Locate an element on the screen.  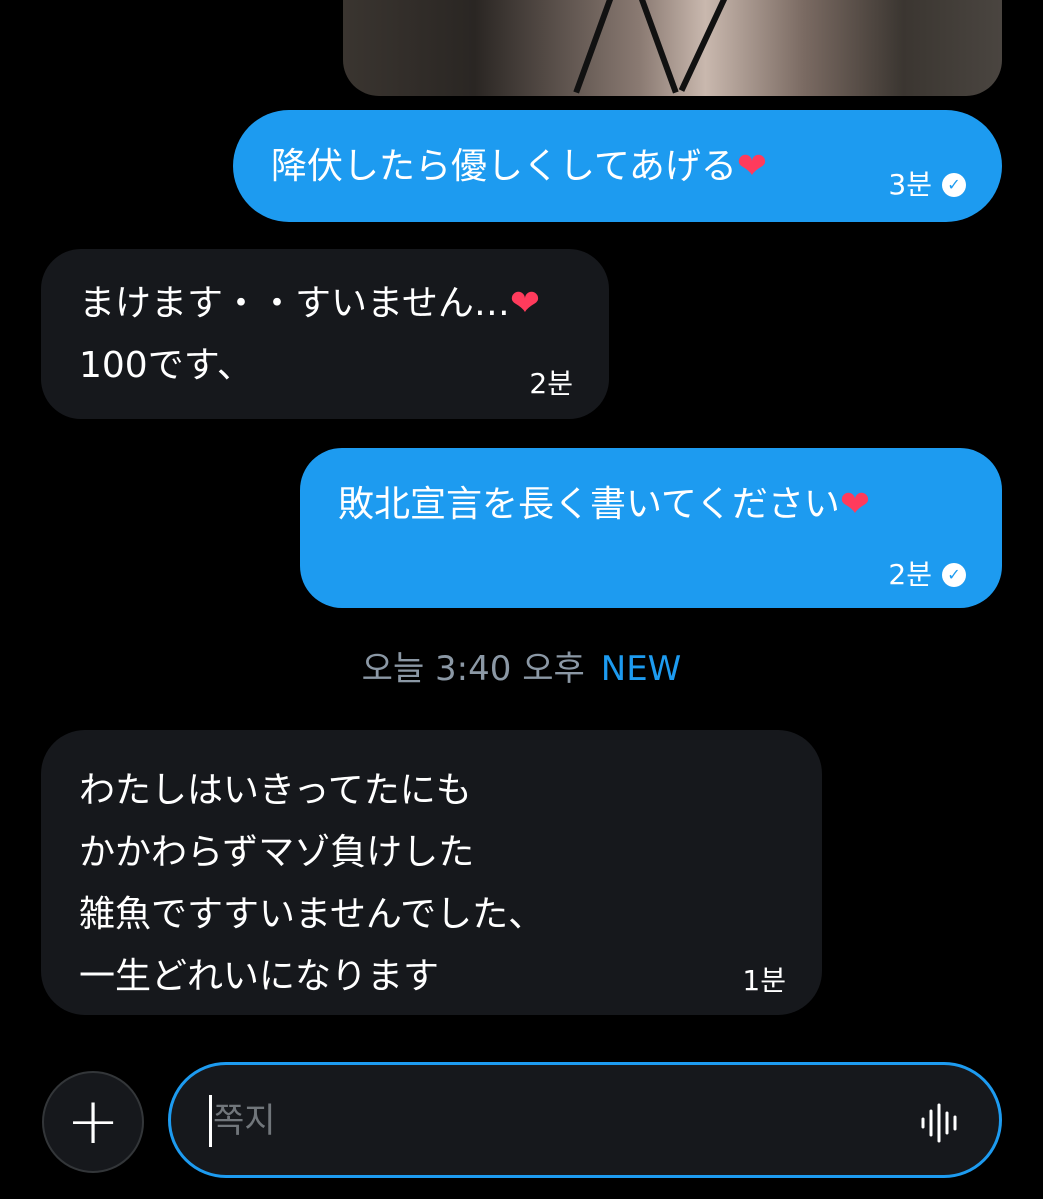
message-time: 3분 is located at coordinates (910, 184).